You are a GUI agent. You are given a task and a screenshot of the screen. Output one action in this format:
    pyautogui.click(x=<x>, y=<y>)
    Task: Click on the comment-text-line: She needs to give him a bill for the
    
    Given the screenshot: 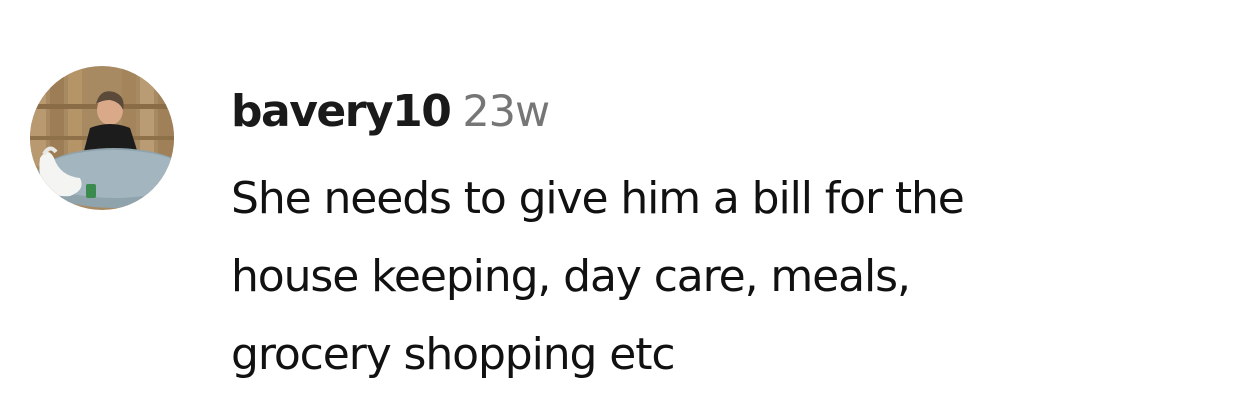 What is the action you would take?
    pyautogui.click(x=598, y=198)
    